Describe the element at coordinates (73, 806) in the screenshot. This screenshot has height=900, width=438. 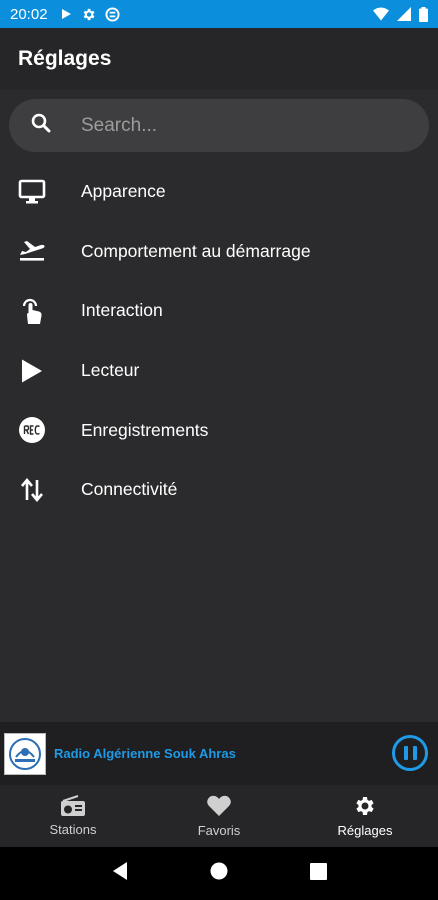
I see `radio-icon` at that location.